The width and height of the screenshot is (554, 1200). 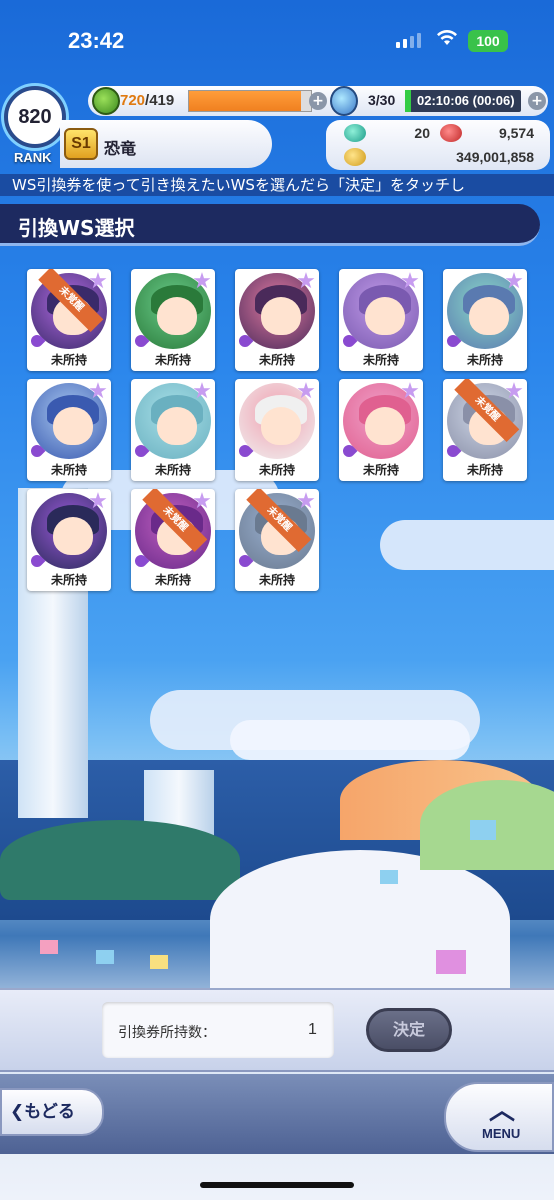 What do you see at coordinates (382, 100) in the screenshot?
I see `potion-count: 3/30` at bounding box center [382, 100].